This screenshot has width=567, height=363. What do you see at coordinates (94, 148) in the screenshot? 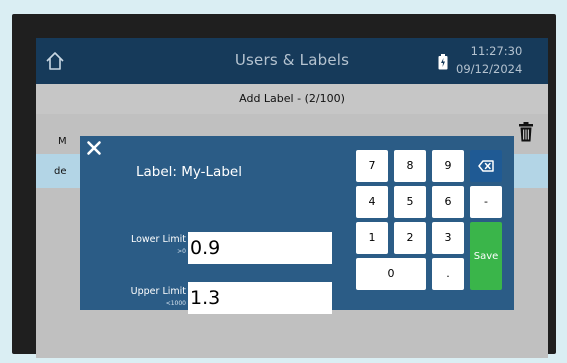
I see `close-icon` at bounding box center [94, 148].